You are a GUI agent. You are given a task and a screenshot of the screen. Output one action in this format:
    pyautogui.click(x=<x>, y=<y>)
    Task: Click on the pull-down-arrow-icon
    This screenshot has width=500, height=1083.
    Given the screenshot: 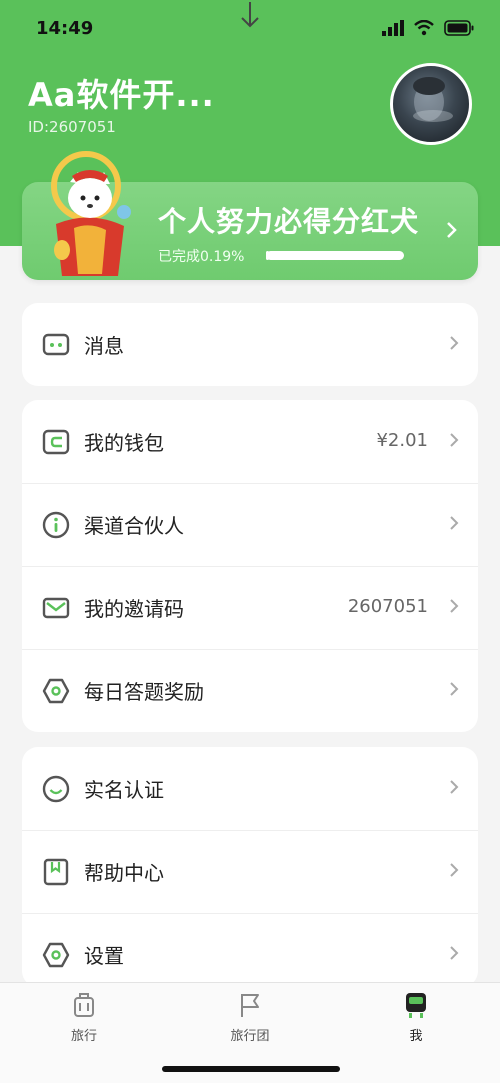 What is the action you would take?
    pyautogui.click(x=250, y=15)
    